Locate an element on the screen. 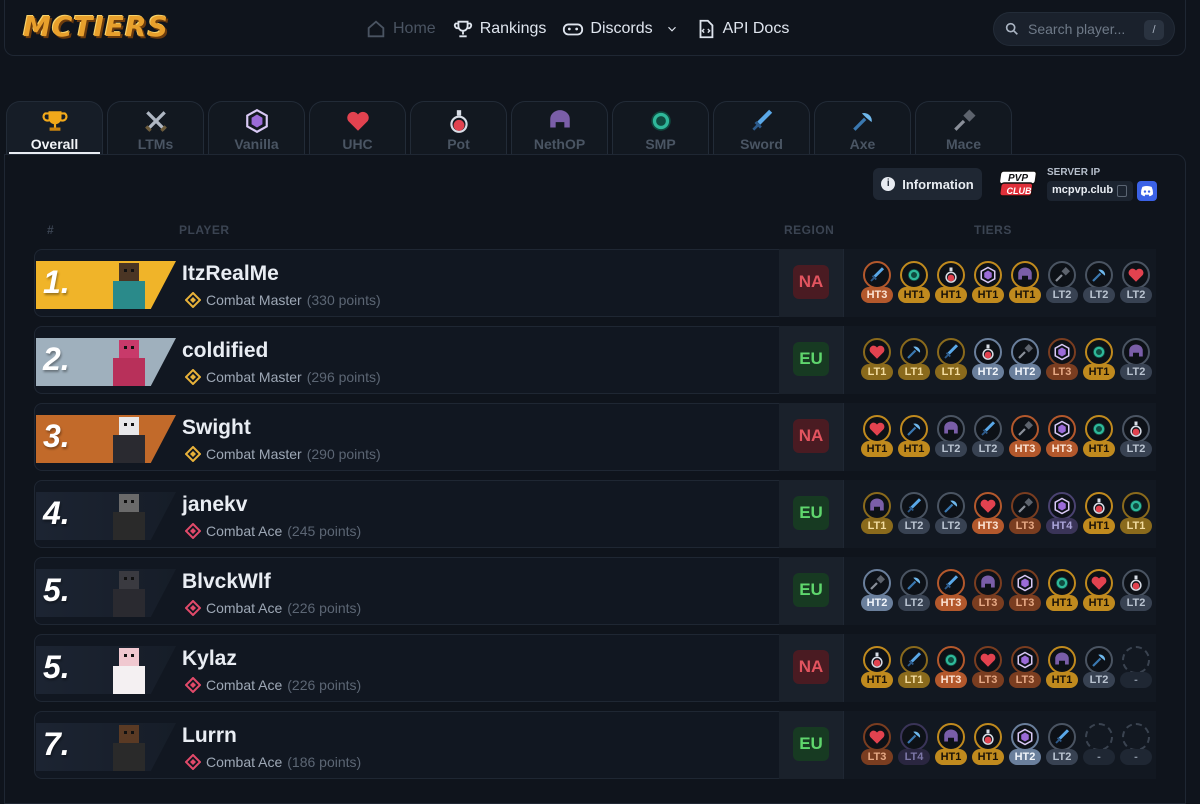 This screenshot has height=804, width=1200. player-name: Kylaz is located at coordinates (209, 659).